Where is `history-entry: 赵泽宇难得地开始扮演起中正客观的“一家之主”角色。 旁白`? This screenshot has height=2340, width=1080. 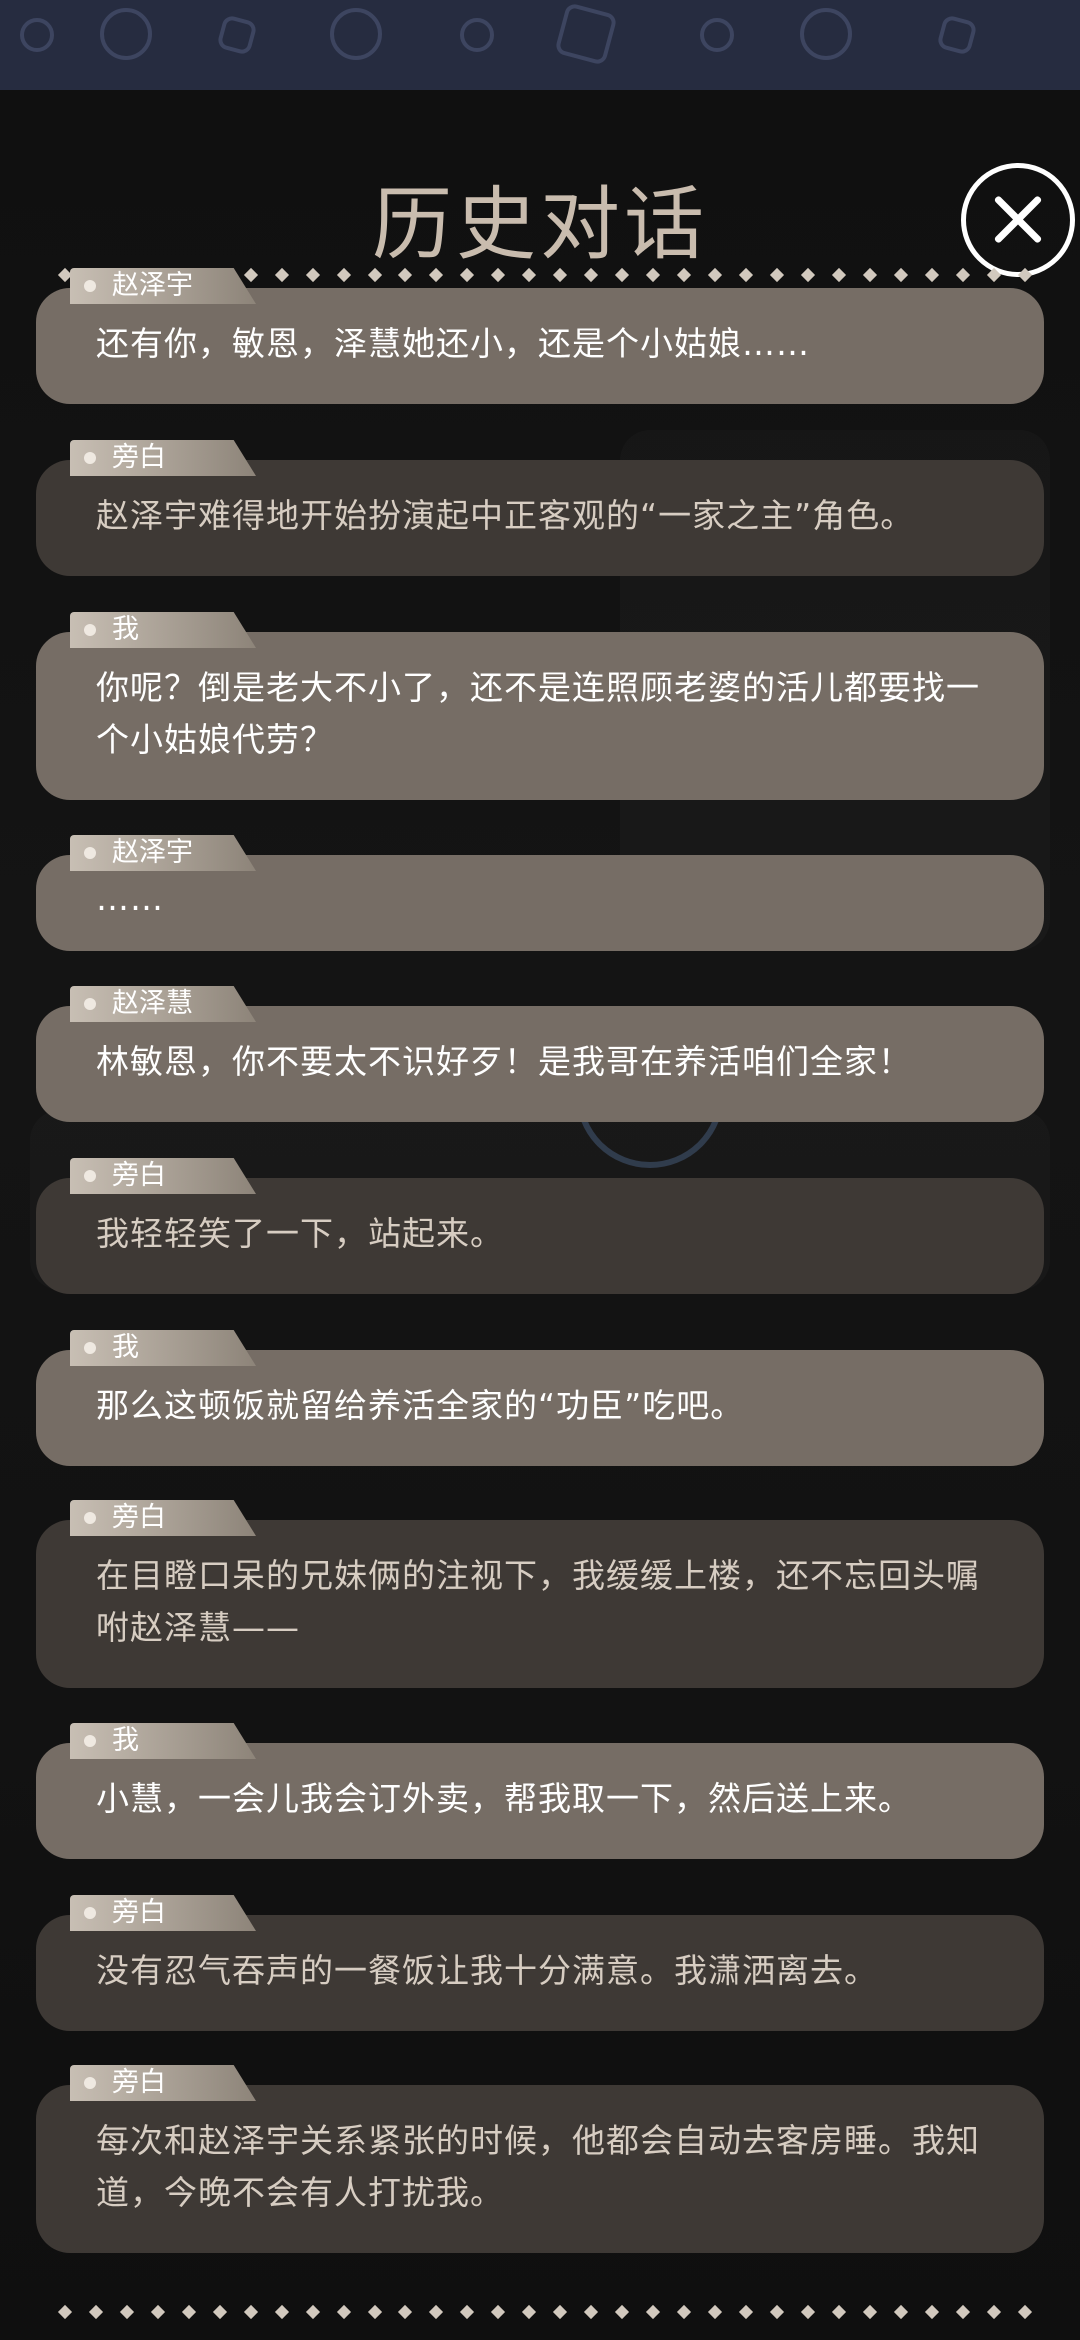
history-entry: 赵泽宇难得地开始扮演起中正客观的“一家之主”角色。 旁白 is located at coordinates (540, 508).